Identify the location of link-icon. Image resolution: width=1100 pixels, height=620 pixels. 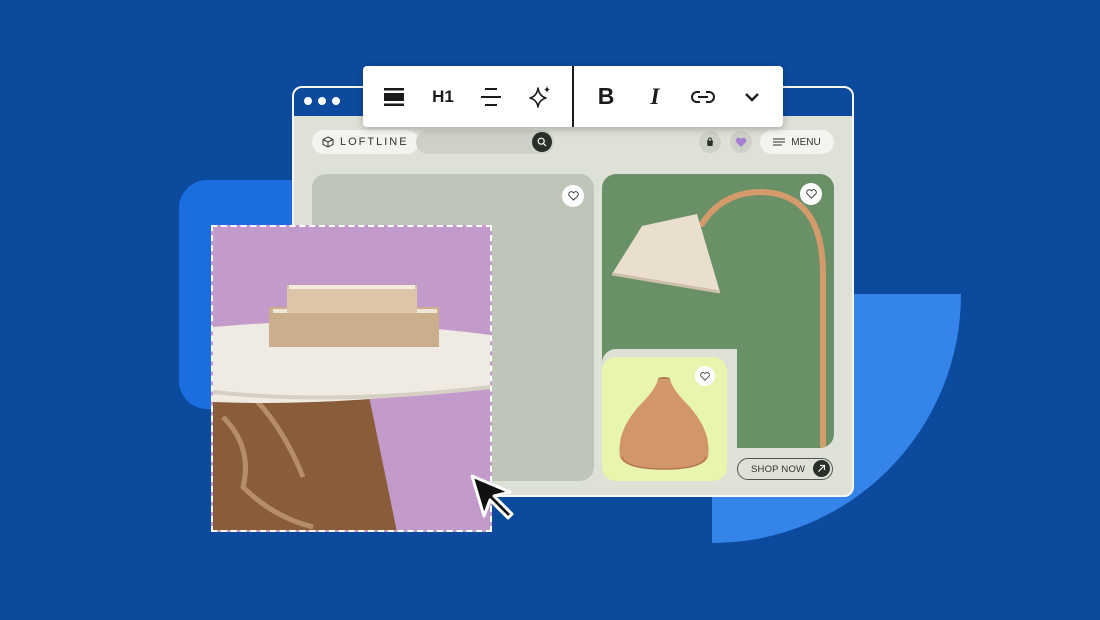
(703, 96).